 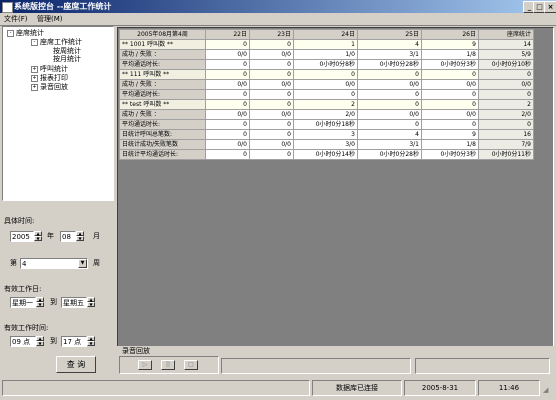 What do you see at coordinates (25, 33) in the screenshot?
I see `tree-root: - 座席统计` at bounding box center [25, 33].